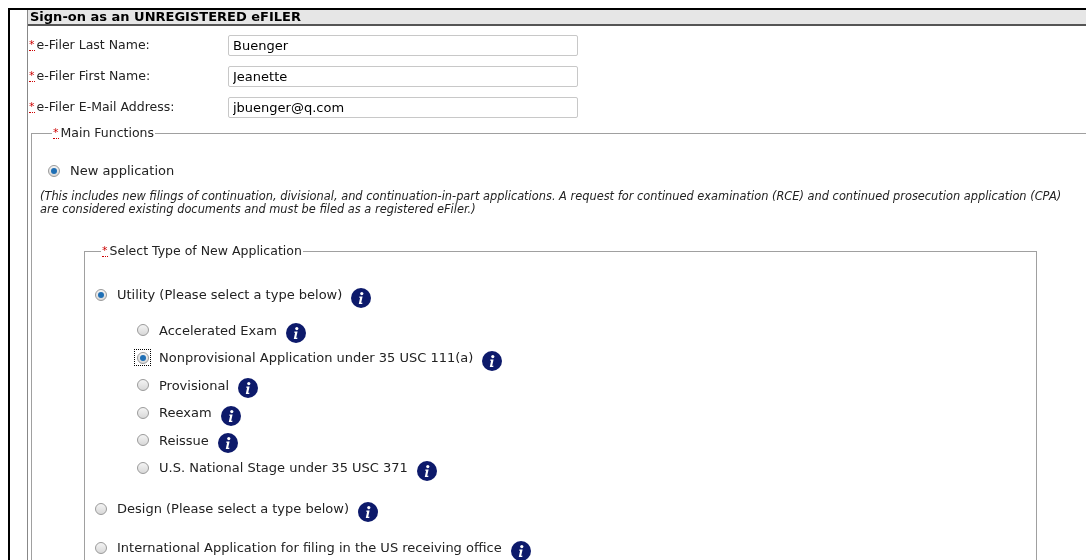 The height and width of the screenshot is (560, 1086). What do you see at coordinates (165, 17) in the screenshot?
I see `section-title: Sign-on as an UNREGISTERED eFILER` at bounding box center [165, 17].